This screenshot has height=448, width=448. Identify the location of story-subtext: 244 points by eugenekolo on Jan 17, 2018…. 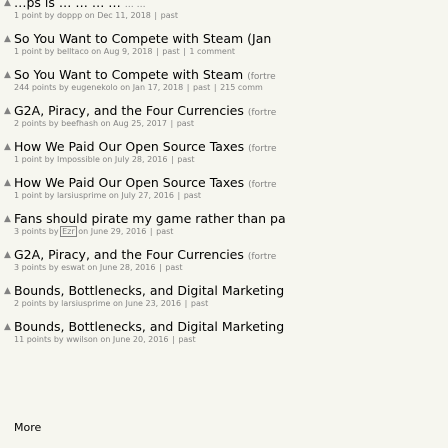
(138, 88).